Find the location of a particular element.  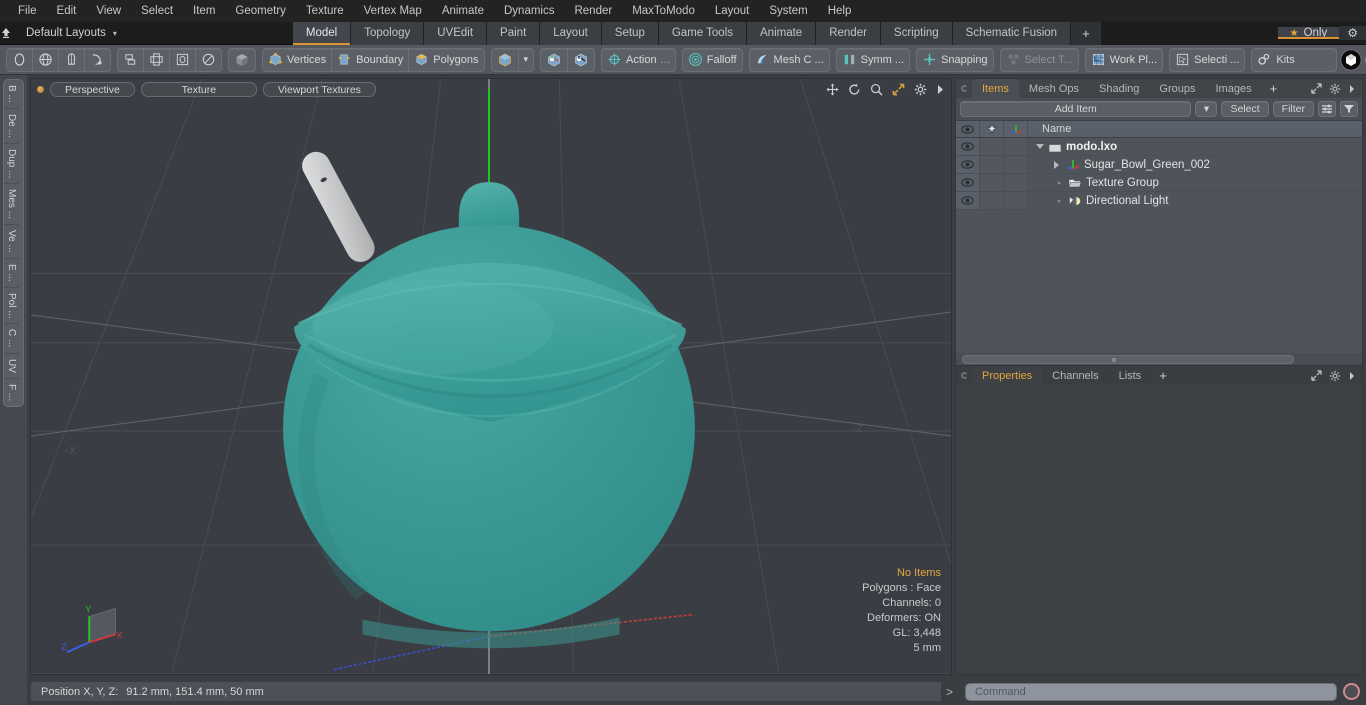

table-row: modo.lxo is located at coordinates (1159, 147).